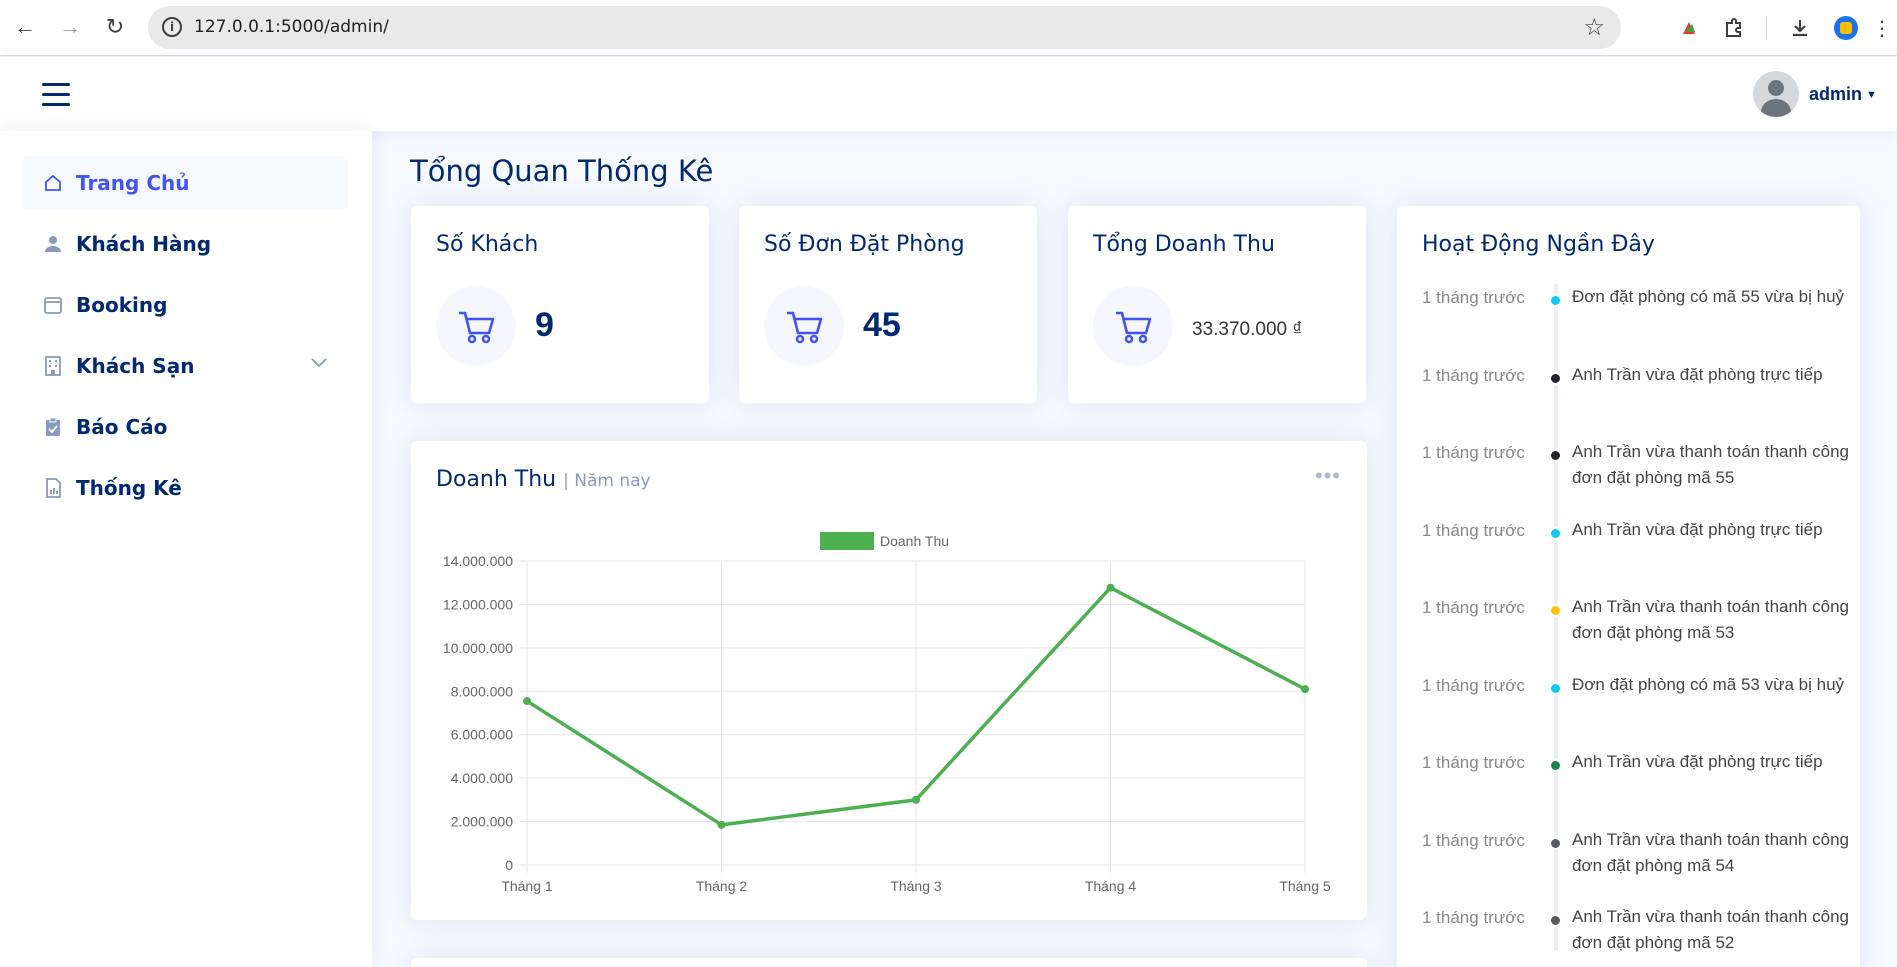 This screenshot has width=1897, height=967. Describe the element at coordinates (185, 305) in the screenshot. I see `sidebar-item-booking: Booking` at that location.